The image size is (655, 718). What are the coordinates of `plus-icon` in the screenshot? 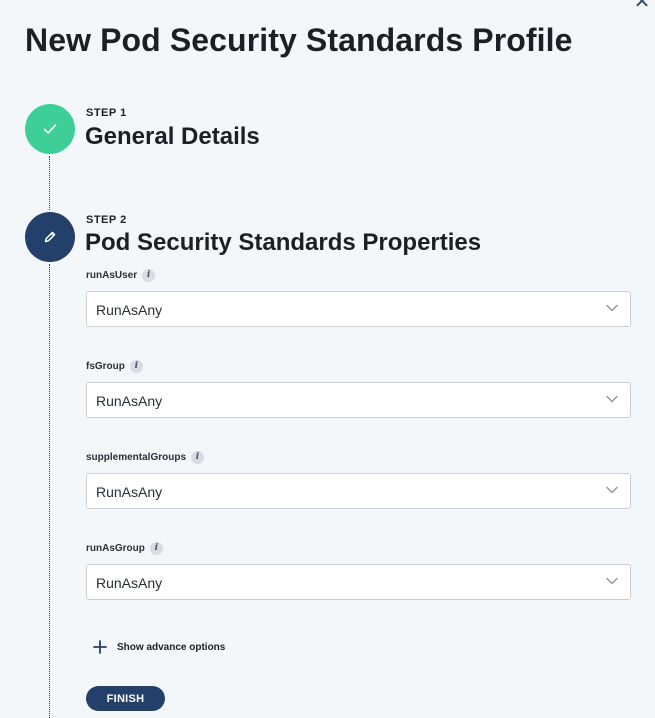 It's located at (100, 647).